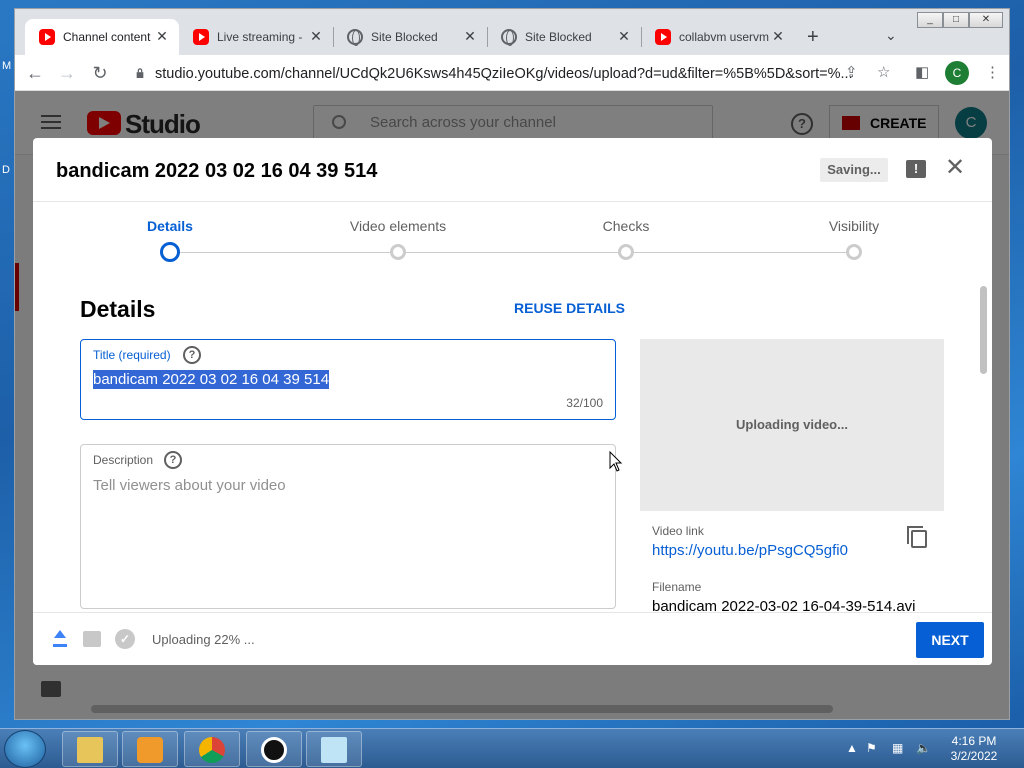 Image resolution: width=1024 pixels, height=768 pixels. I want to click on desktop-icon-fragment: D, so click(6, 170).